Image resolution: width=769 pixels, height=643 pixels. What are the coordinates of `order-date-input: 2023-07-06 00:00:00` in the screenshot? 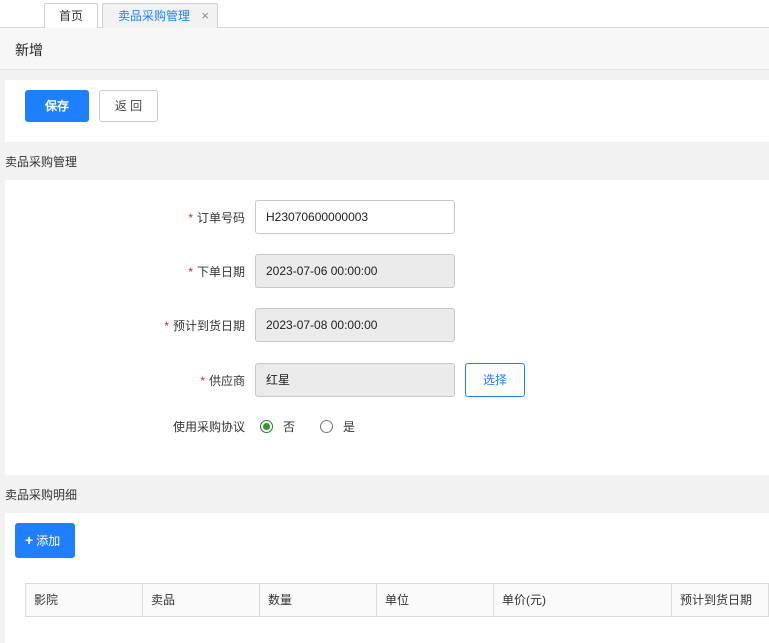 It's located at (355, 271).